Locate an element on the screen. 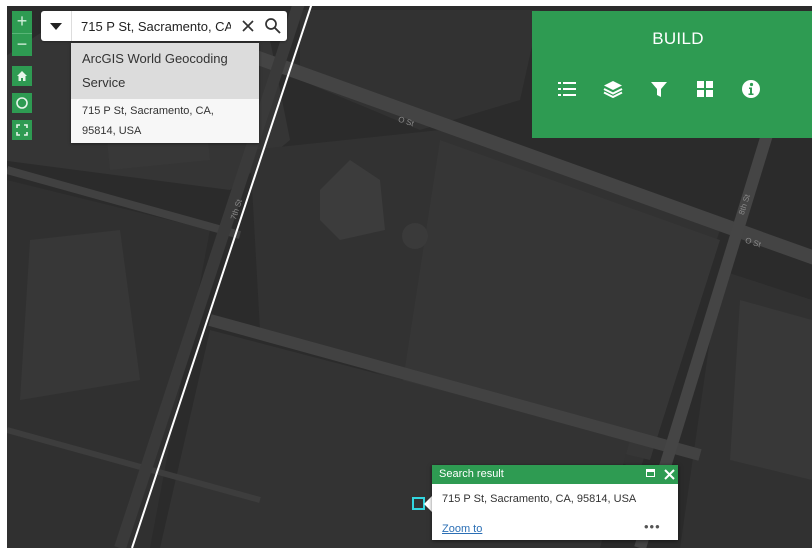  frame-top is located at coordinates (406, 3).